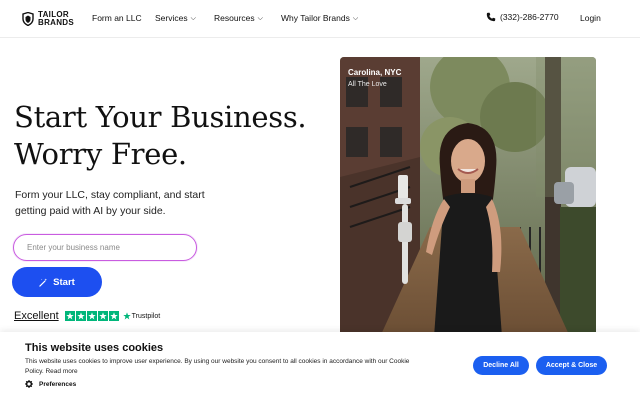 This screenshot has height=400, width=640. Describe the element at coordinates (94, 348) in the screenshot. I see `cookie-title: This website uses cookies` at that location.